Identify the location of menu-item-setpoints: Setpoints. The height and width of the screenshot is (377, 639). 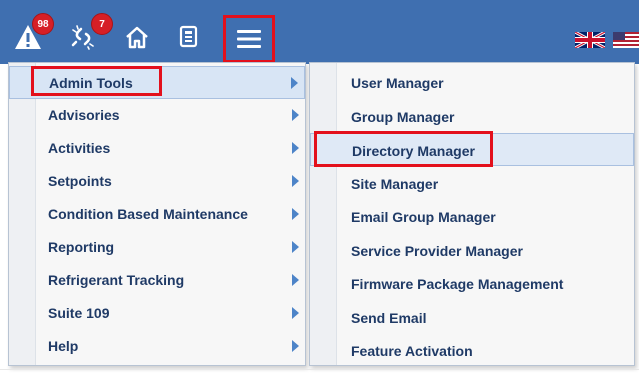
(157, 181).